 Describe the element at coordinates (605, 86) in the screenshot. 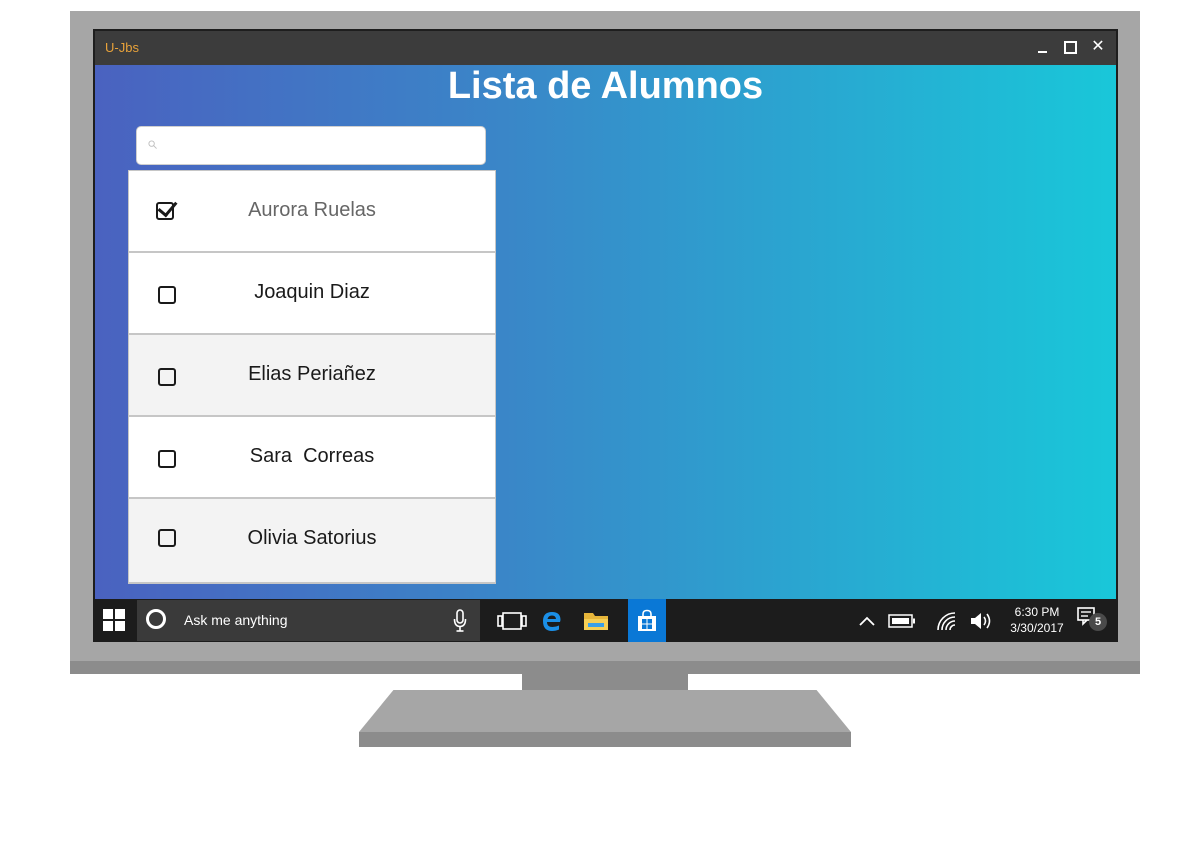

I see `page-title: Lista de Alumnos` at that location.